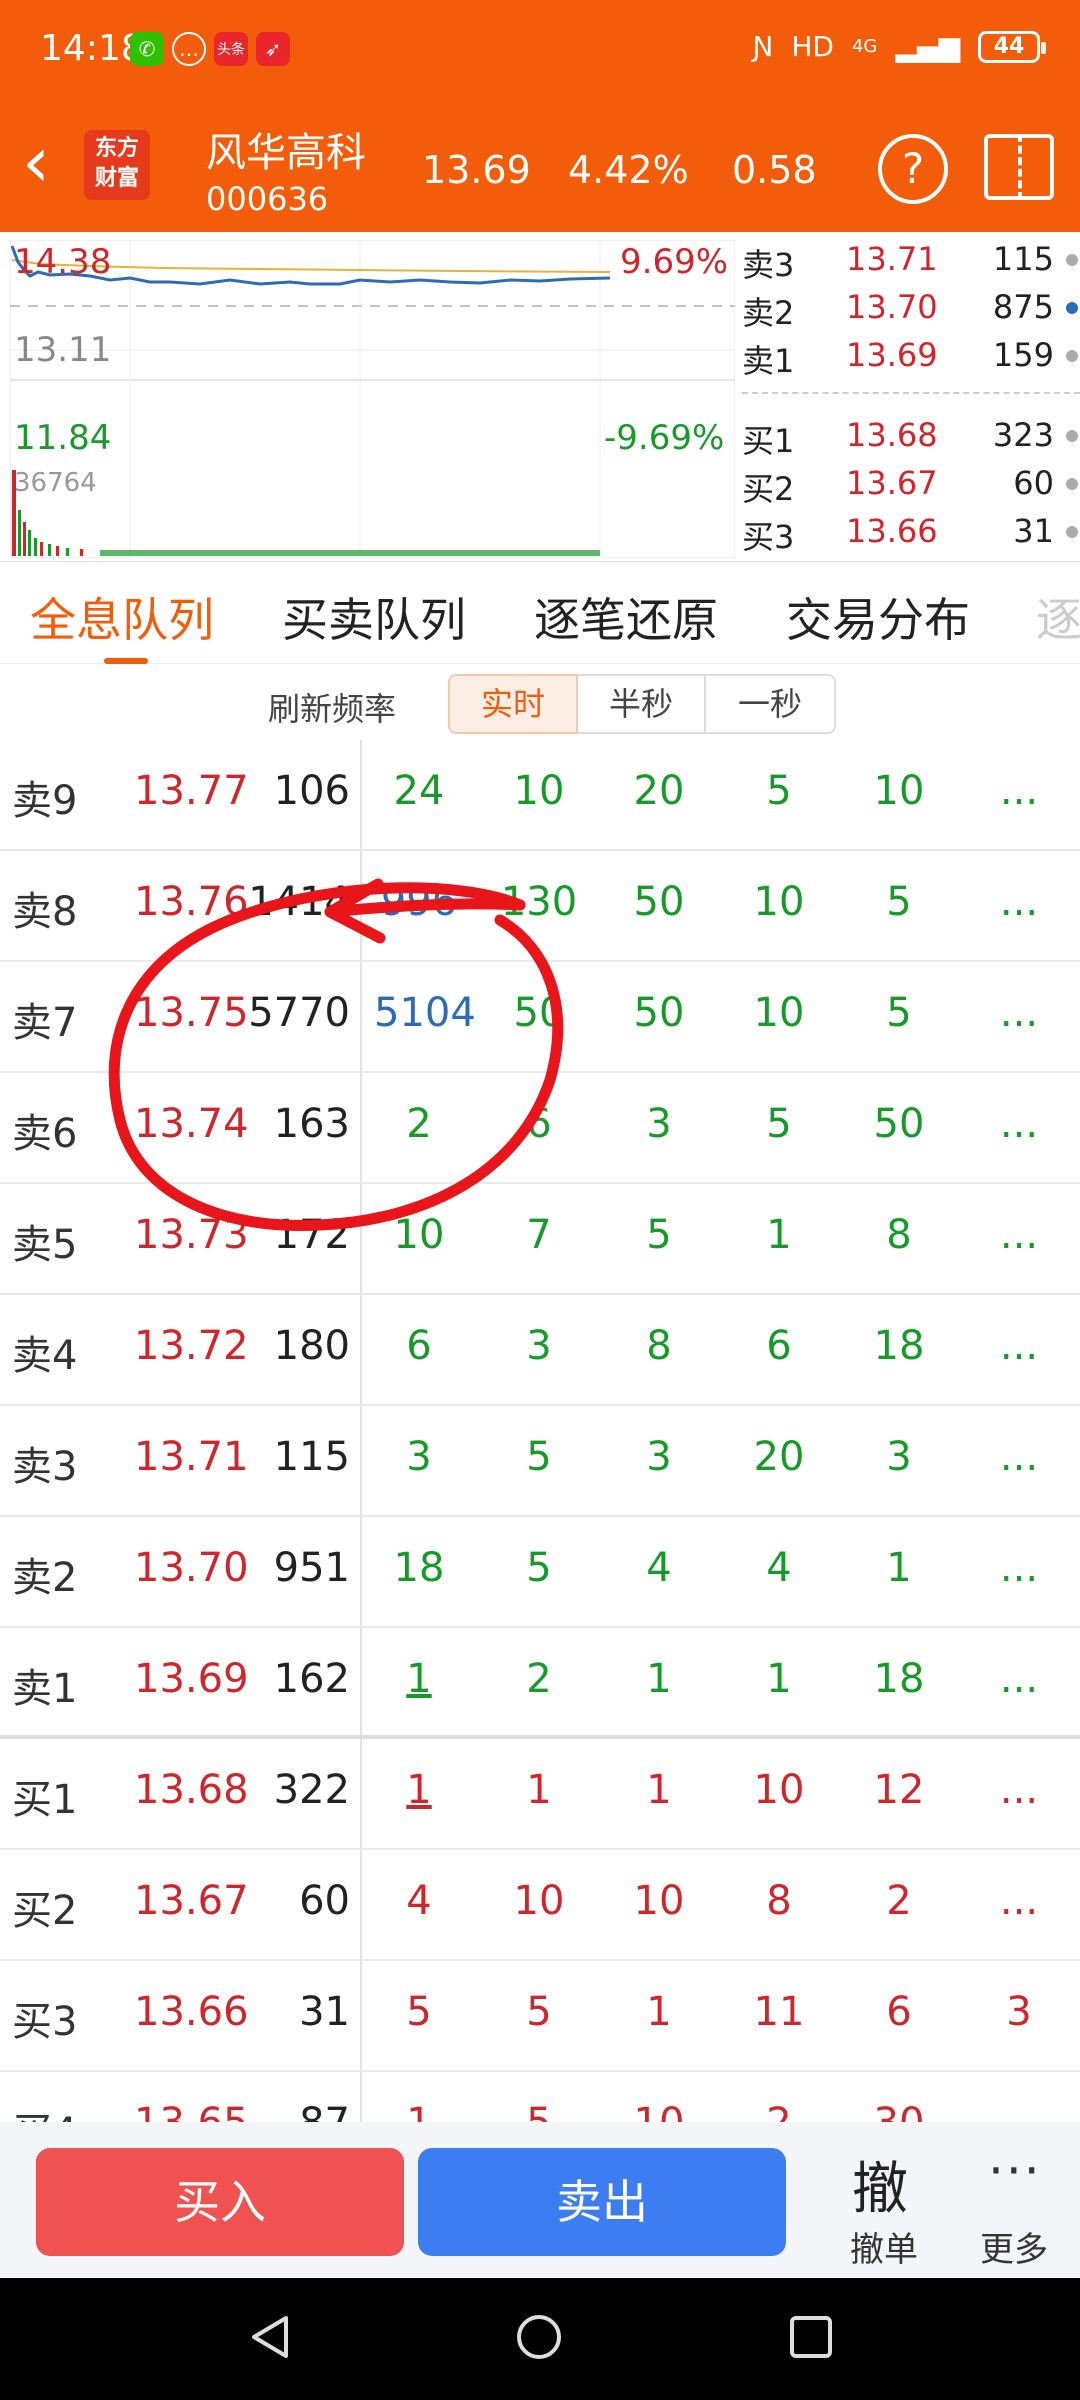  I want to click on tab-trade-distribution: 交易分布, so click(878, 617).